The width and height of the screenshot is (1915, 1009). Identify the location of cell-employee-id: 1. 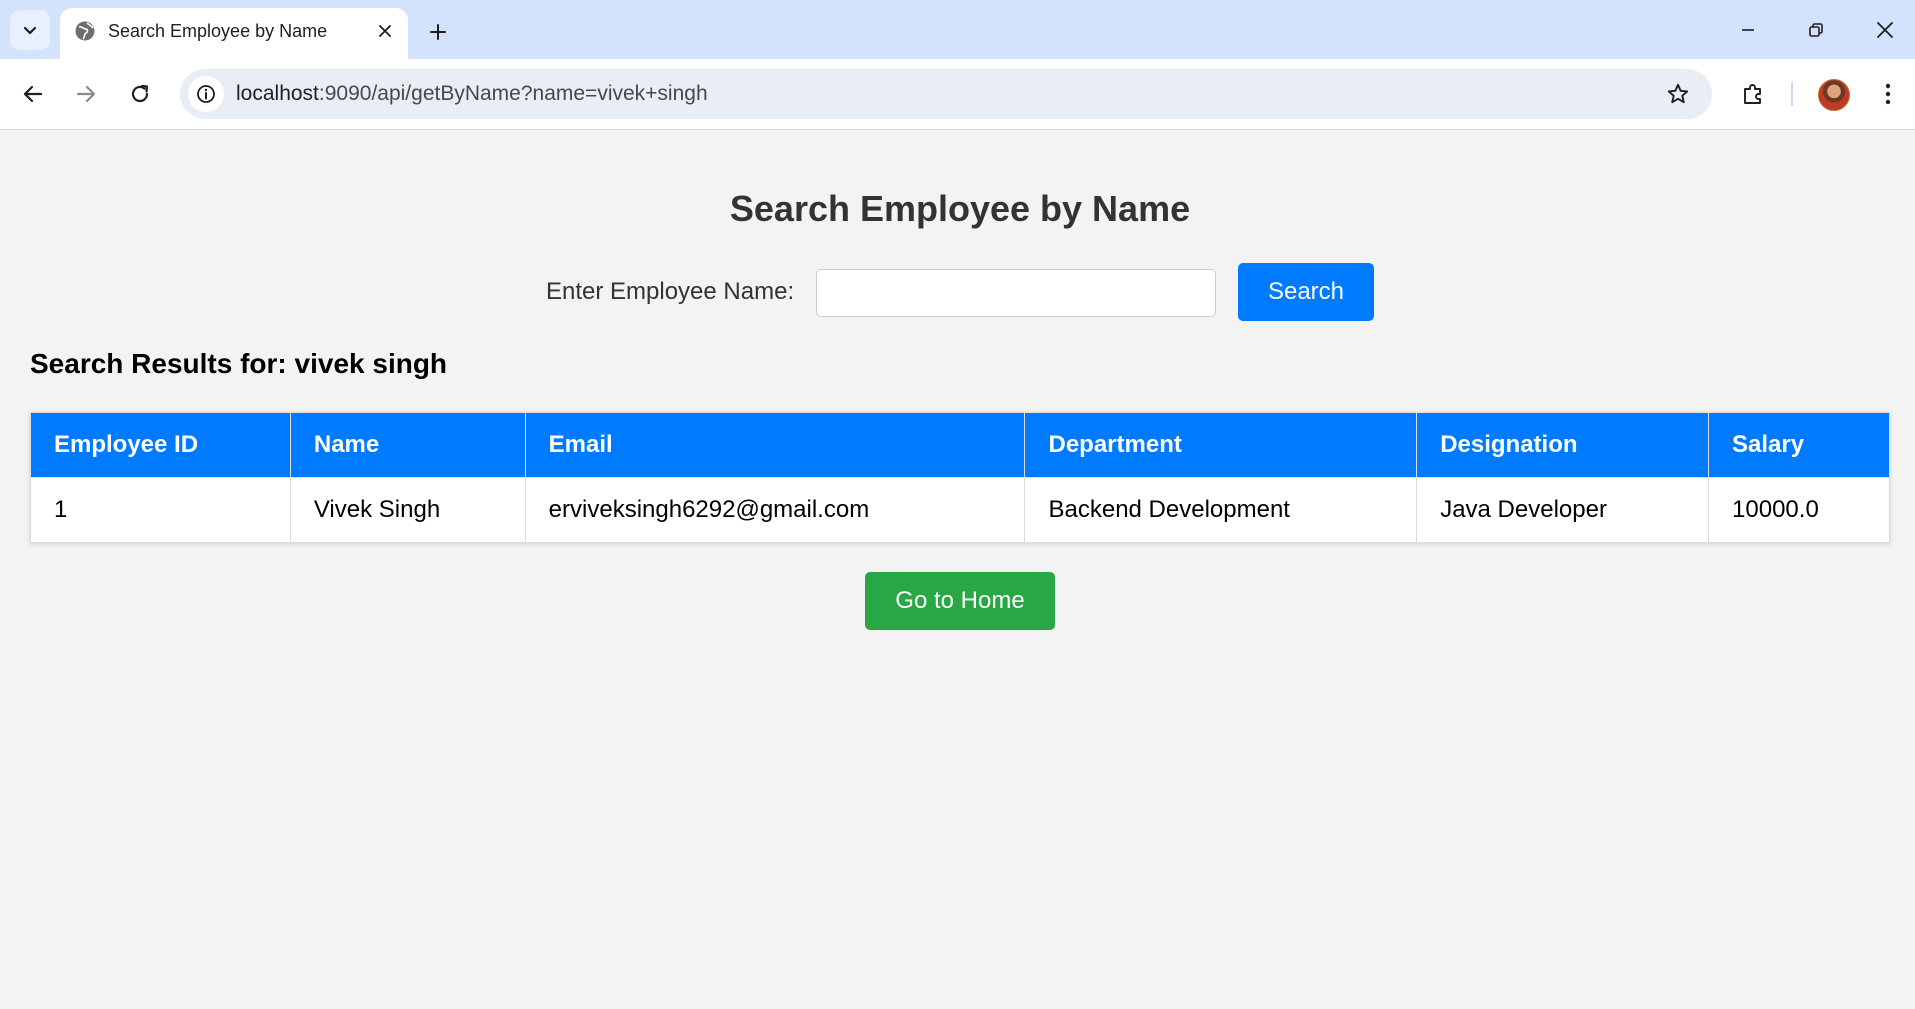
(160, 510).